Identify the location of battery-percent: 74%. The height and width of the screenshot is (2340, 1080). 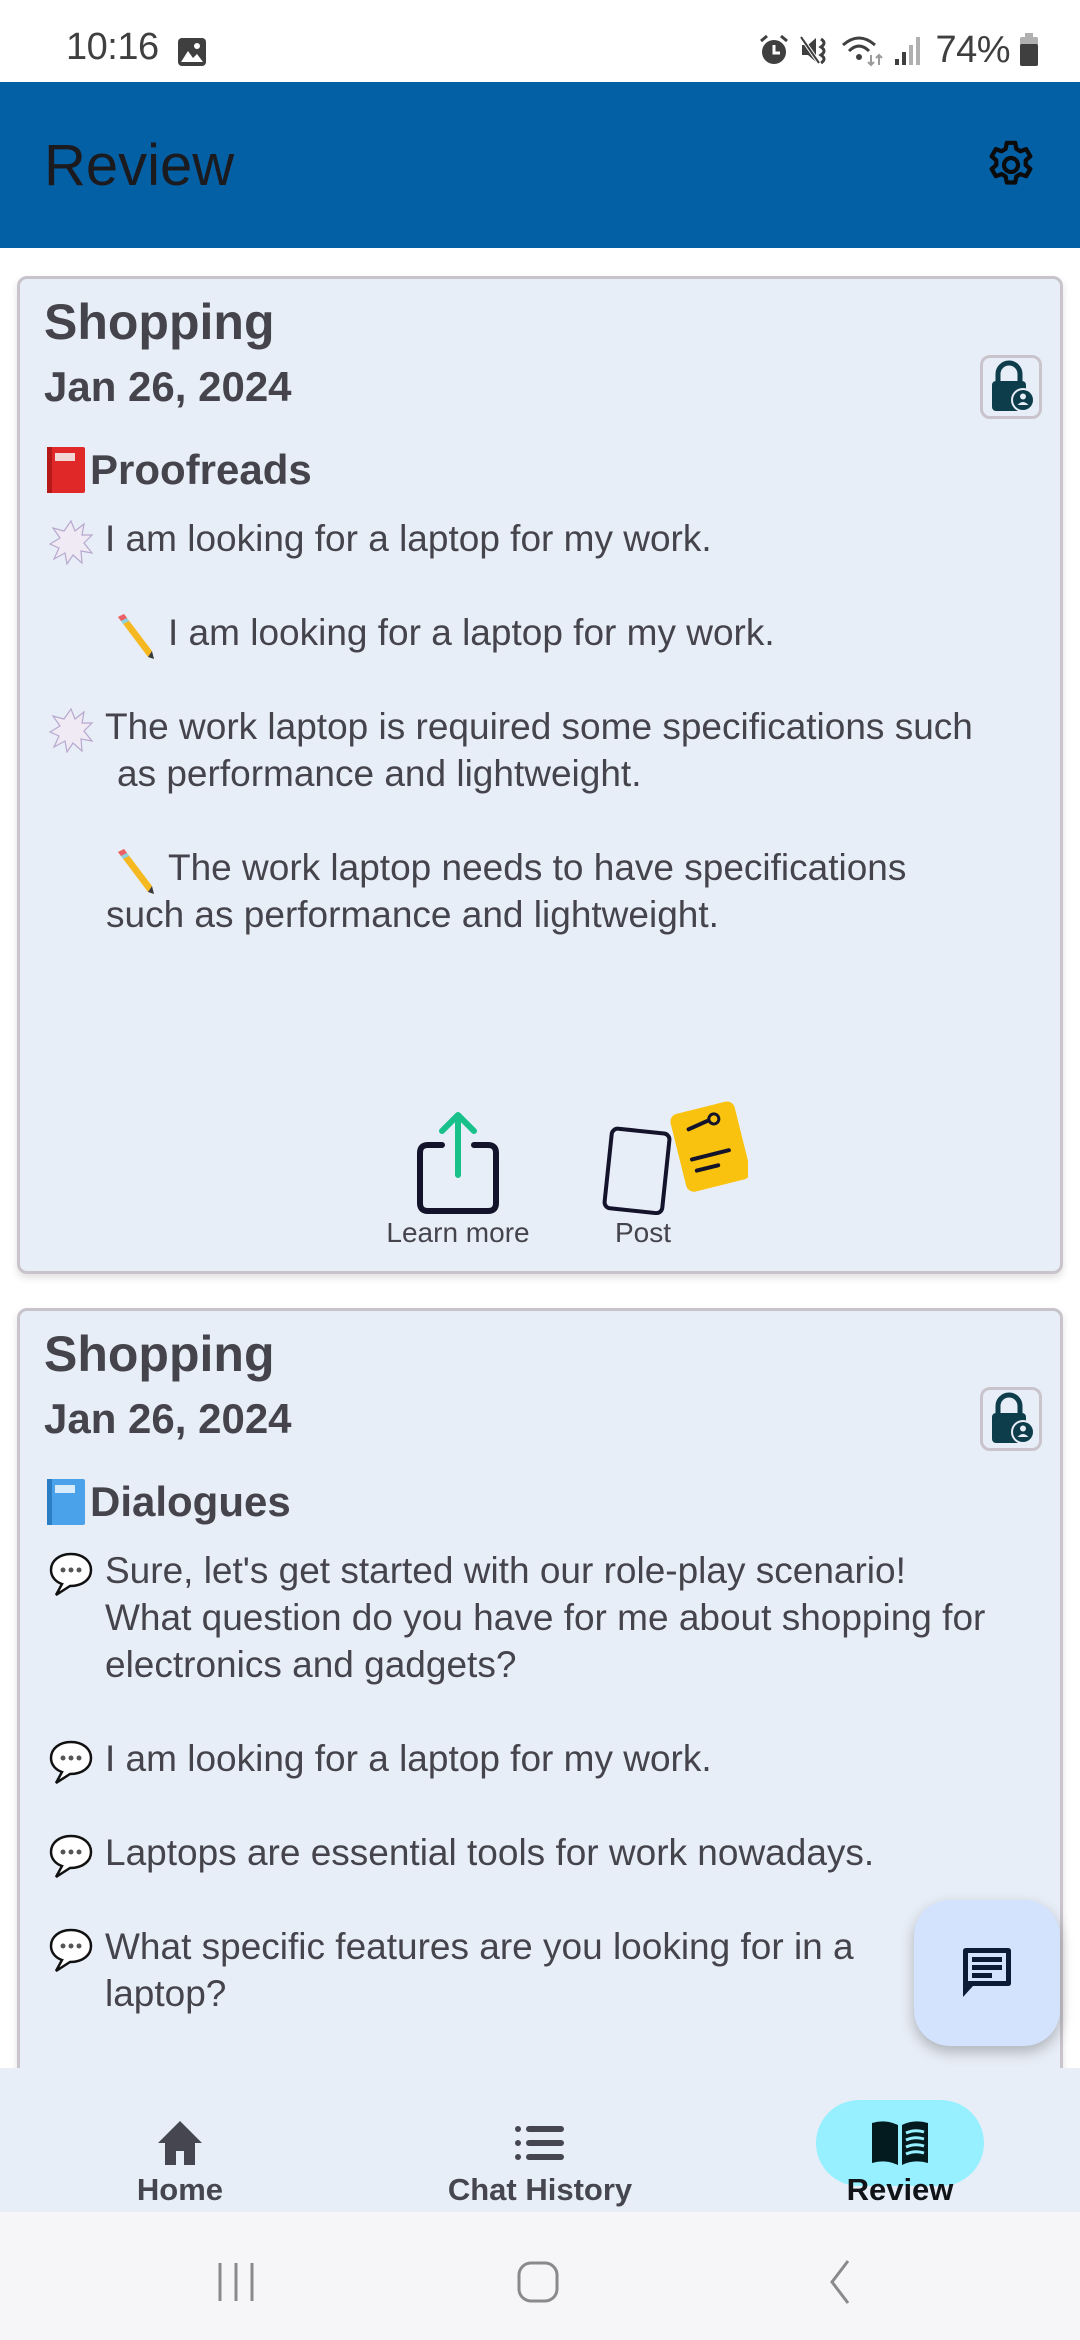
(972, 49).